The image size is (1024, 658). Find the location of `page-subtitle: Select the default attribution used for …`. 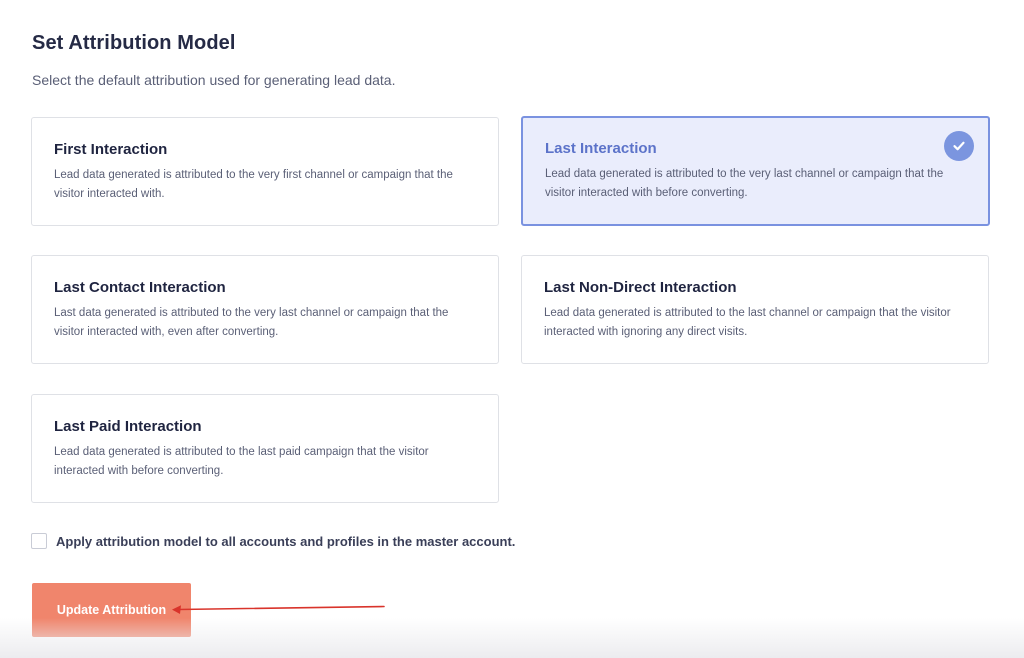

page-subtitle: Select the default attribution used for … is located at coordinates (214, 80).